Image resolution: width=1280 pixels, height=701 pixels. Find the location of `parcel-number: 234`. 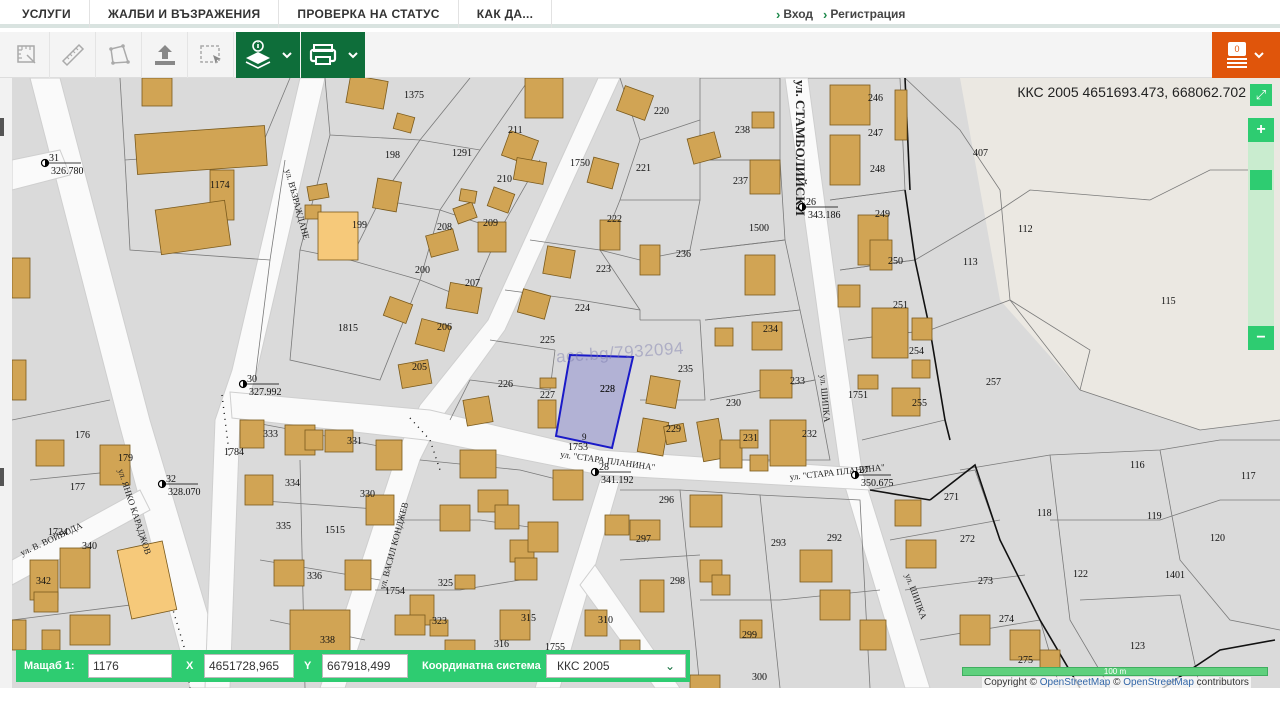

parcel-number: 234 is located at coordinates (770, 329).